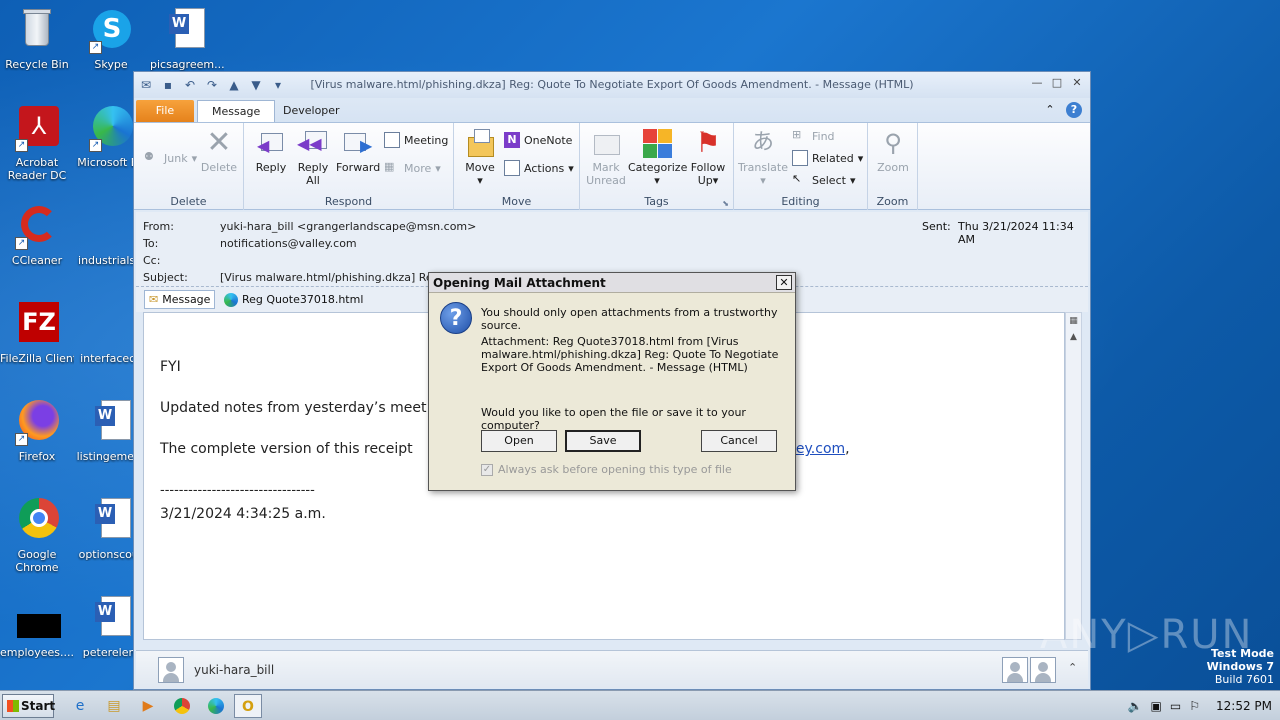  Describe the element at coordinates (725, 203) in the screenshot. I see `dialog-launcher-icon: ⬊` at that location.